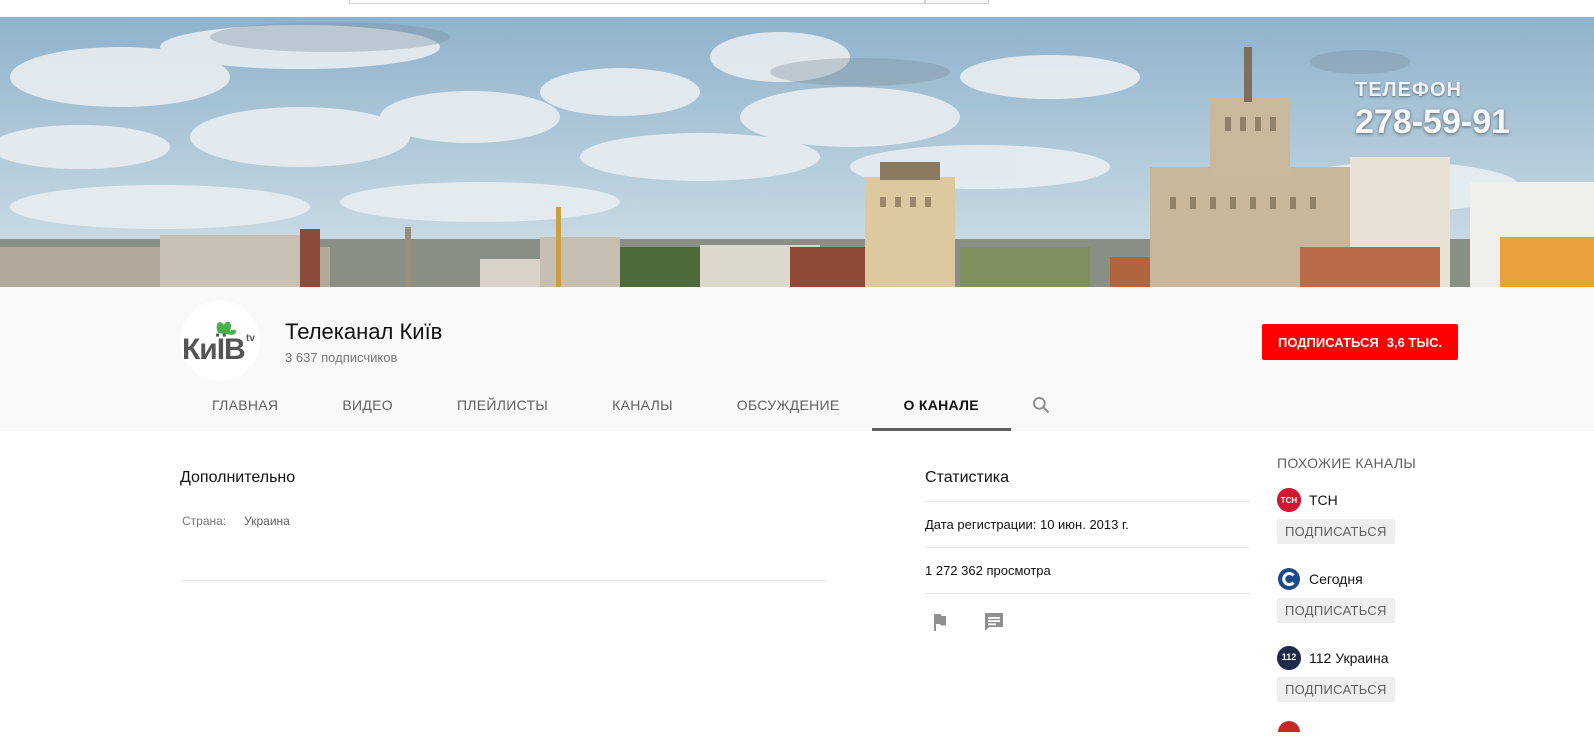 Image resolution: width=1594 pixels, height=745 pixels. Describe the element at coordinates (1347, 463) in the screenshot. I see `related-title: ПОХОЖИЕ КАНАЛЫ` at that location.